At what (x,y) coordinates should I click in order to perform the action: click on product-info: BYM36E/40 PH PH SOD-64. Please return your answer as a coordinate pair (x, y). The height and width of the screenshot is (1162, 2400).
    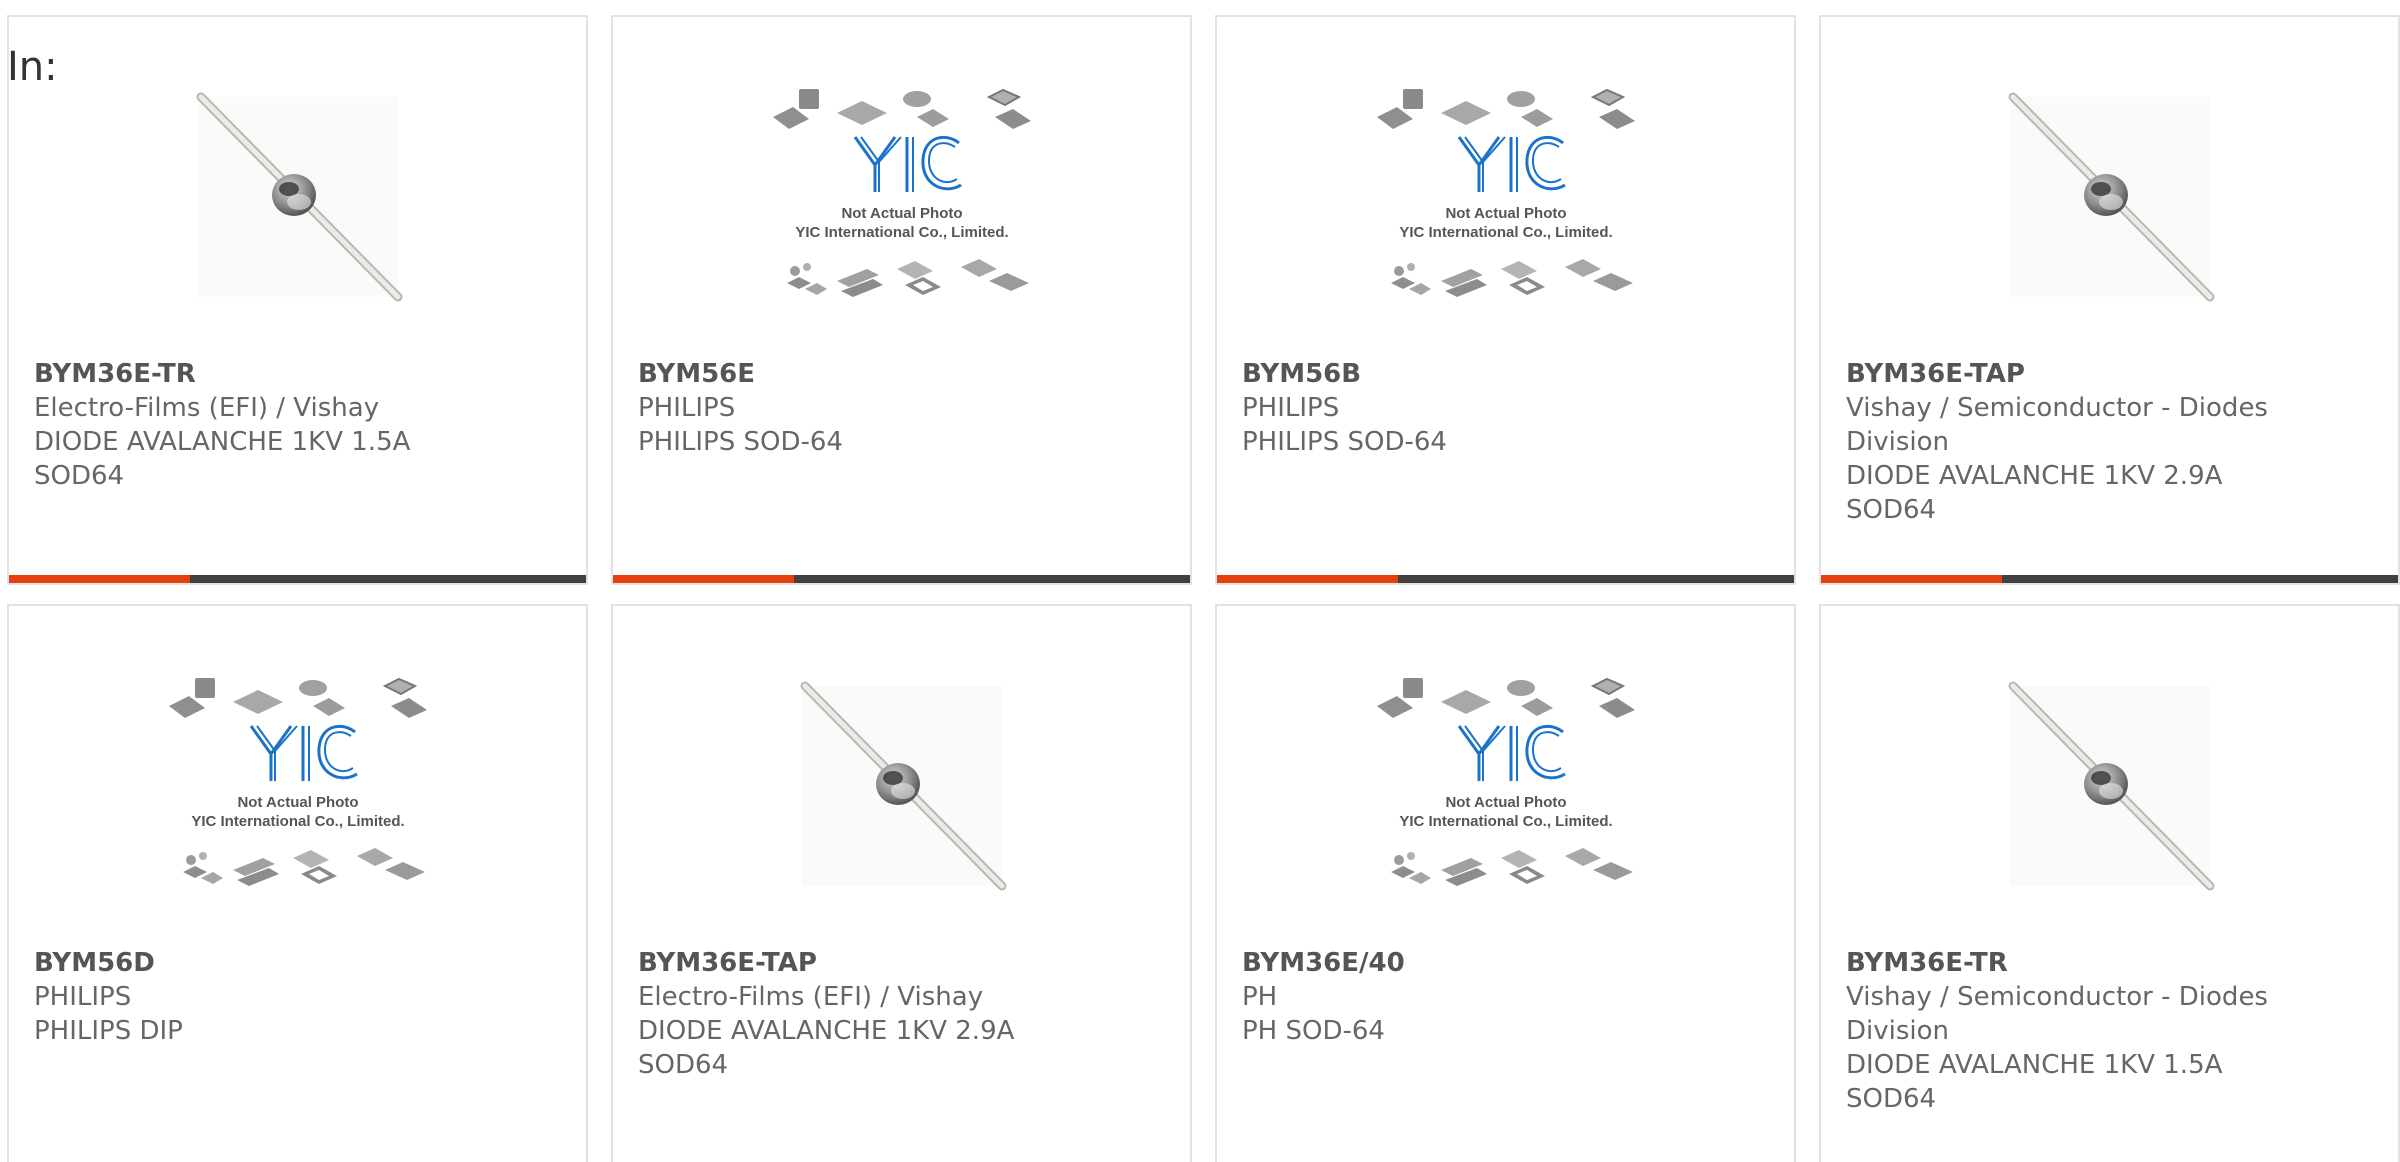
    Looking at the image, I should click on (1505, 997).